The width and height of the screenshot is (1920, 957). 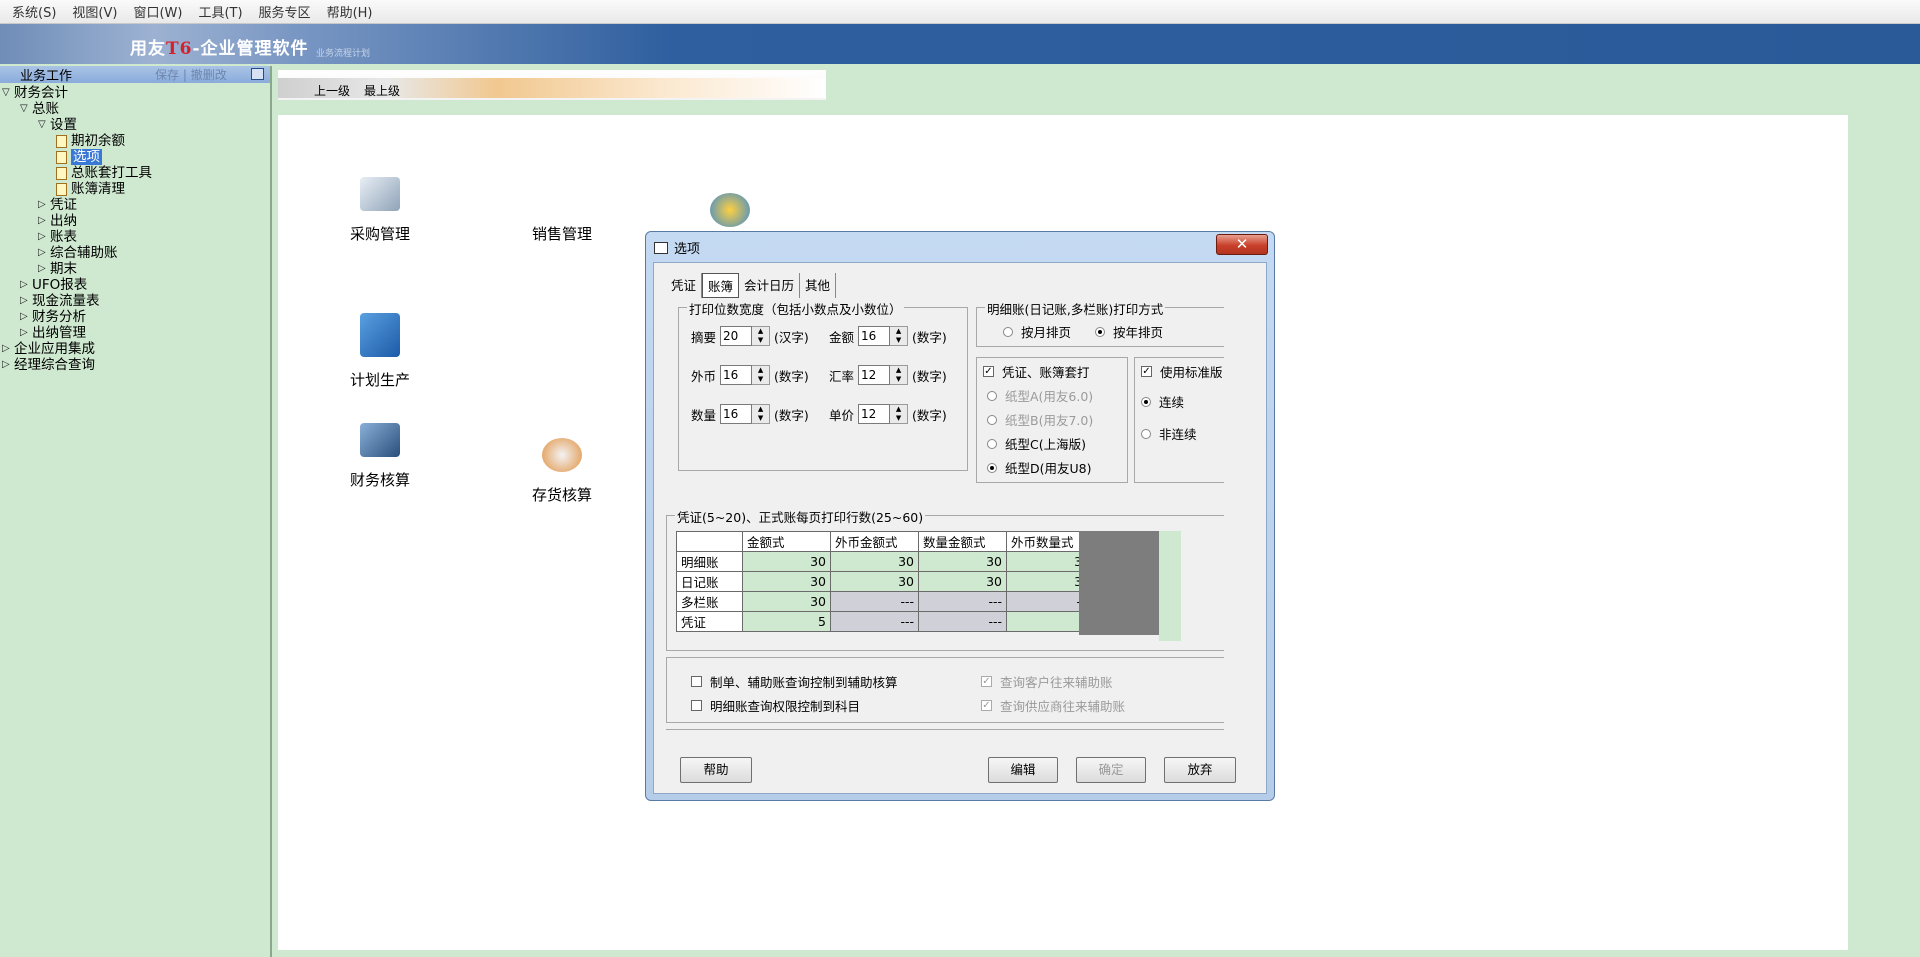 I want to click on tree-item: ▷ 期末, so click(x=57, y=269).